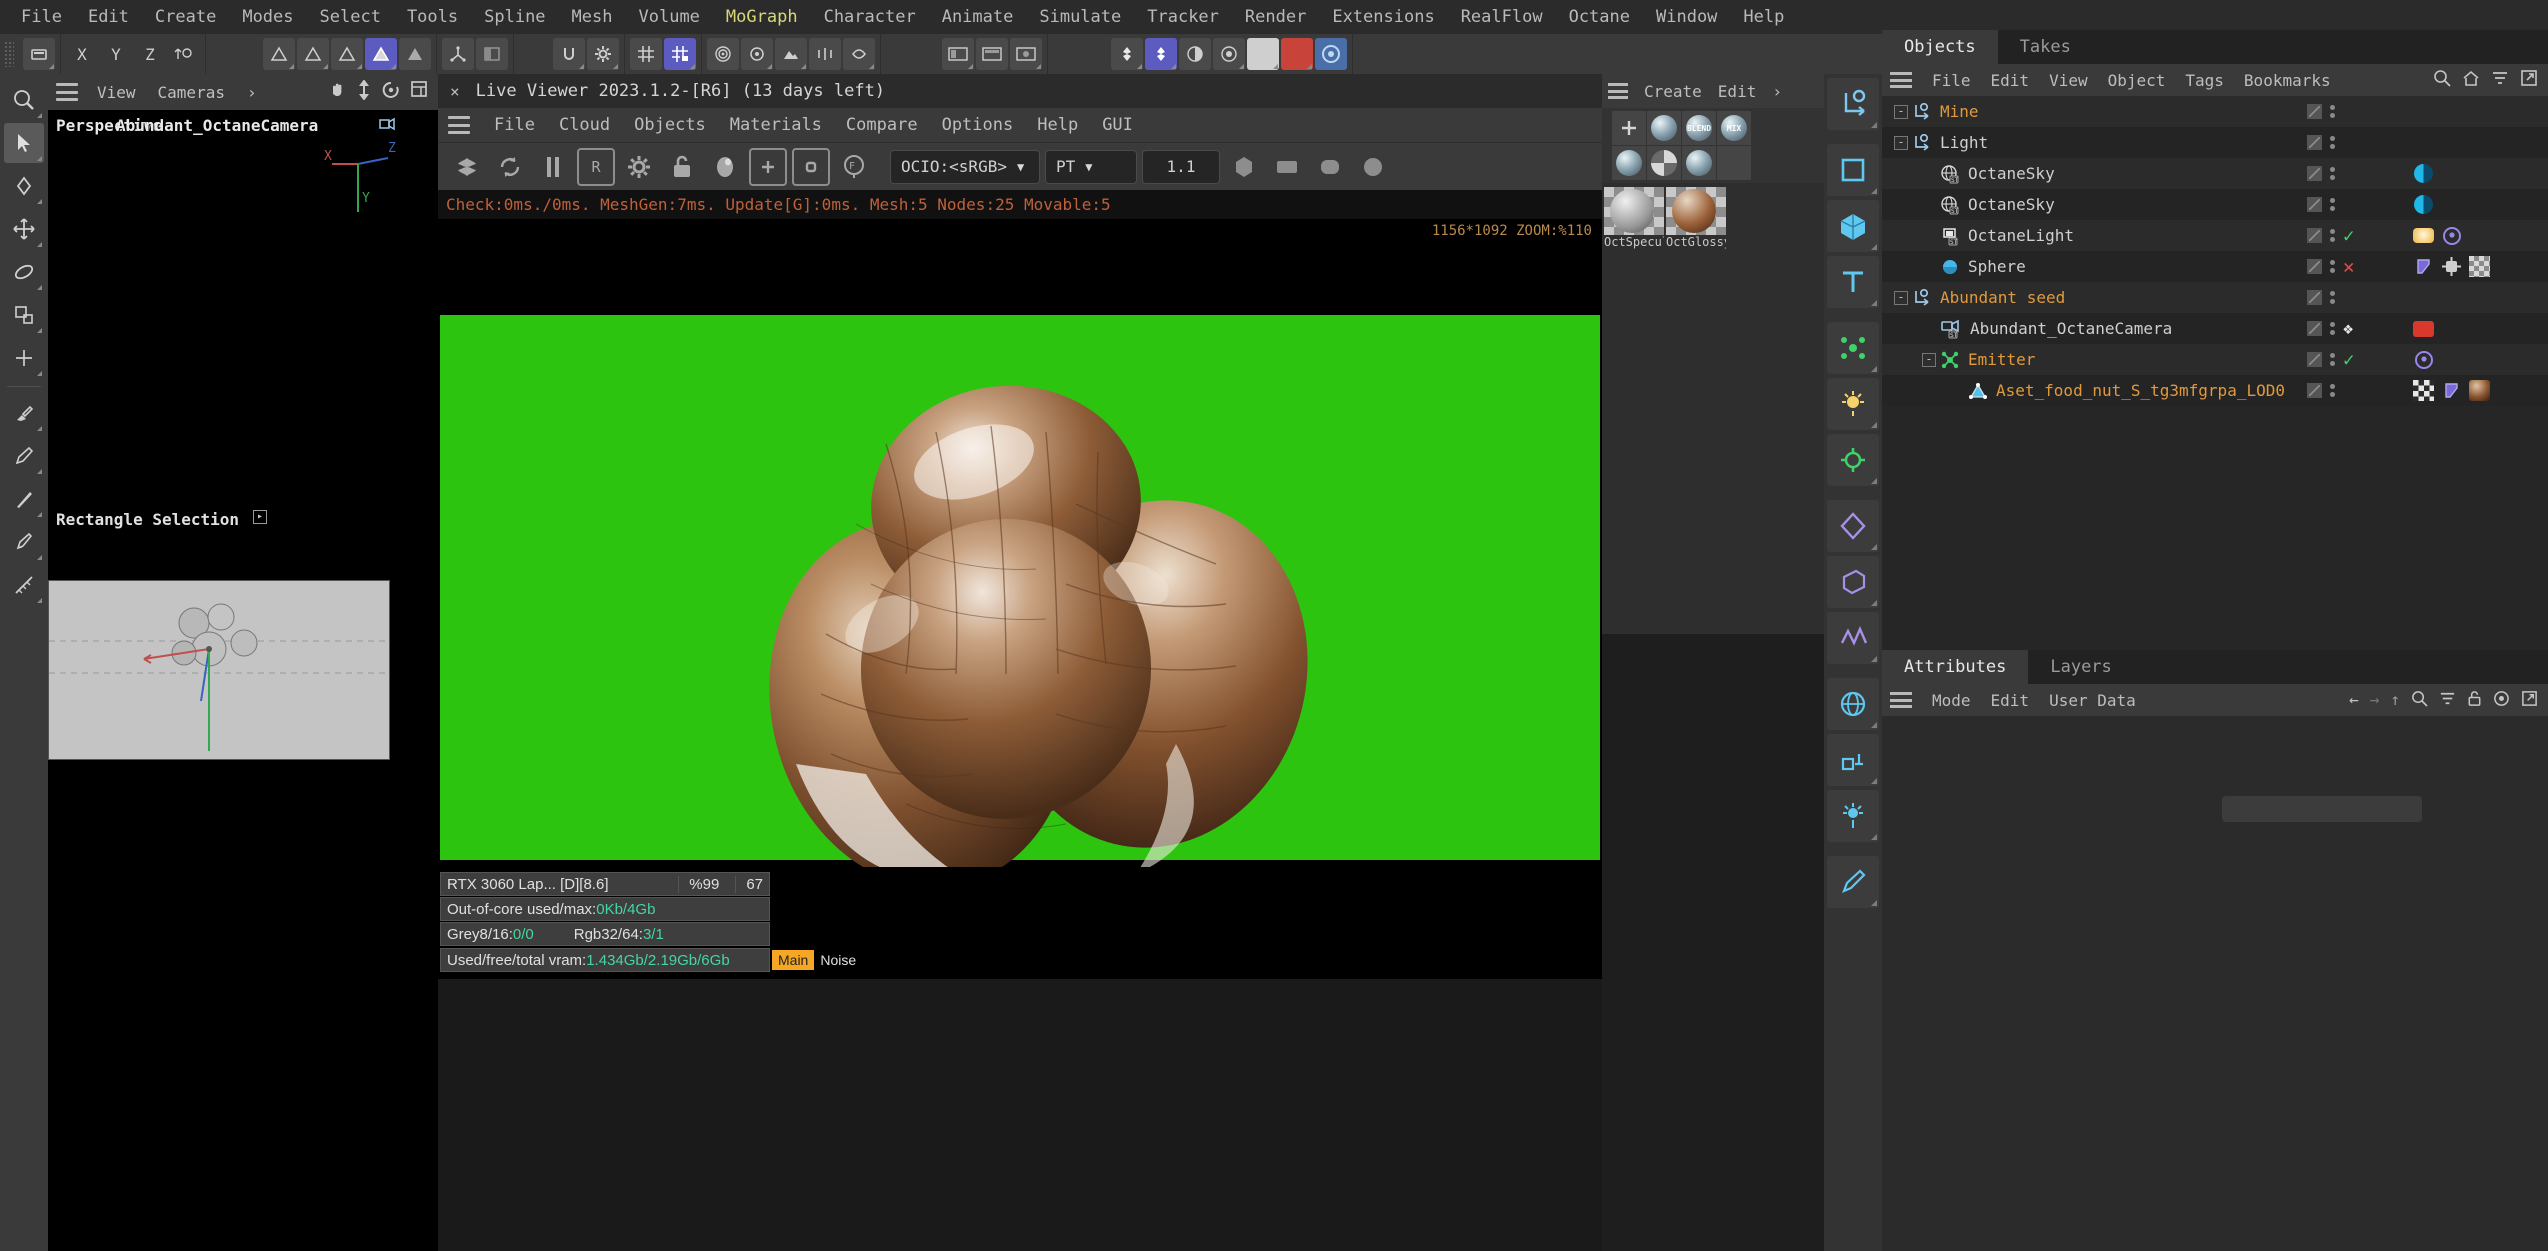 Image resolution: width=2548 pixels, height=1251 pixels. Describe the element at coordinates (603, 54) in the screenshot. I see `snap-settings-icon` at that location.